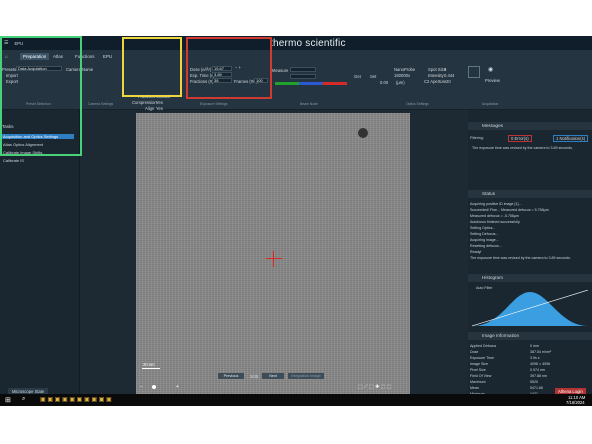 This screenshot has height=444, width=592. Describe the element at coordinates (214, 104) in the screenshot. I see `exposure-group-label: Exposure Settings` at that location.